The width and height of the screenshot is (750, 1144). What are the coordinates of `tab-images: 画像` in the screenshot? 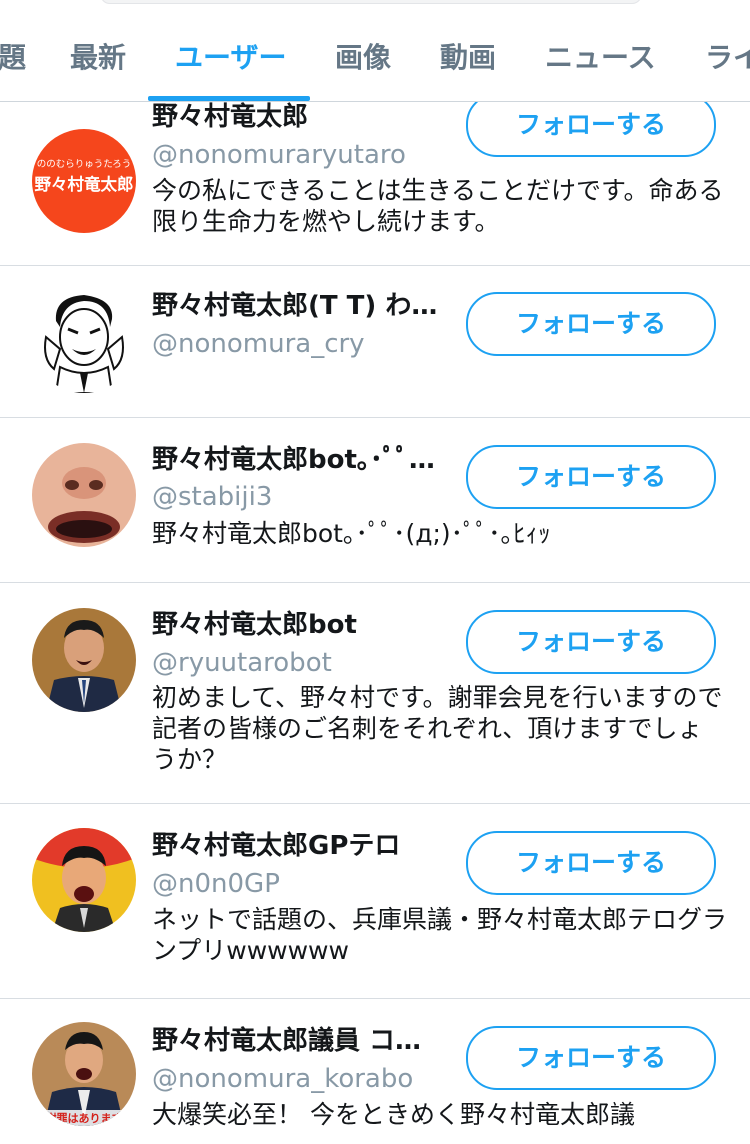 It's located at (363, 58).